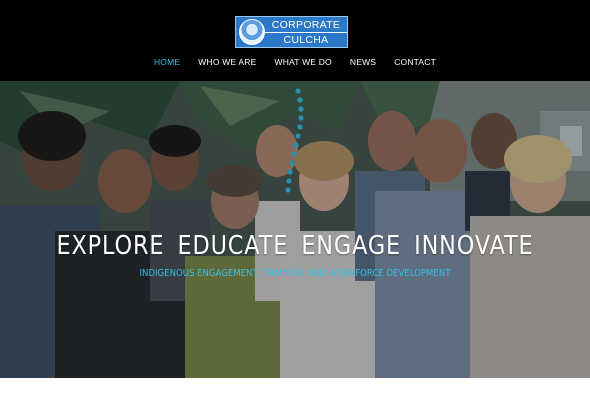 This screenshot has height=401, width=590. What do you see at coordinates (302, 64) in the screenshot?
I see `nav-item-what-we-do: WHAT WE DO` at bounding box center [302, 64].